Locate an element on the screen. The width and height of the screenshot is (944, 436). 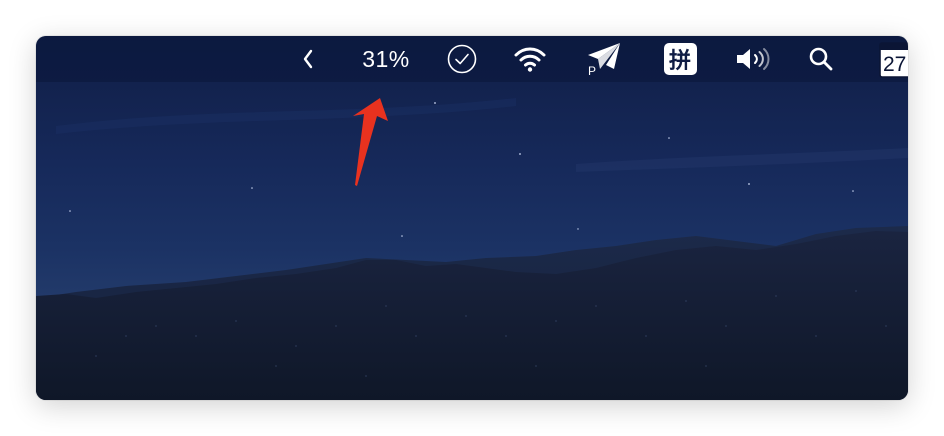
volume-button is located at coordinates (753, 59).